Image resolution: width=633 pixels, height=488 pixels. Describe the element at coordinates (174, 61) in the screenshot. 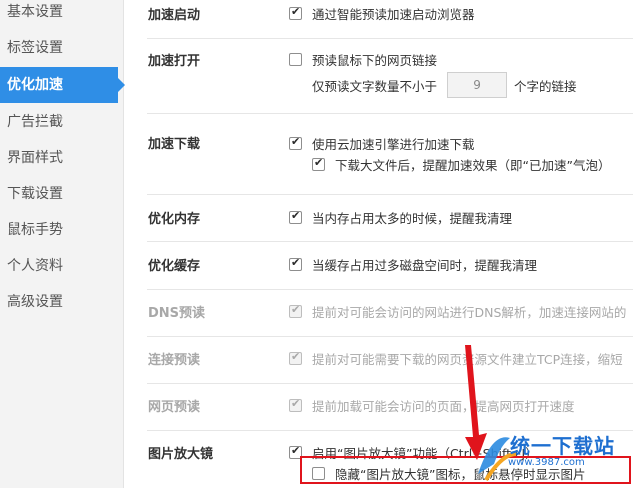

I see `section-label-accel-open: 加速打开` at that location.